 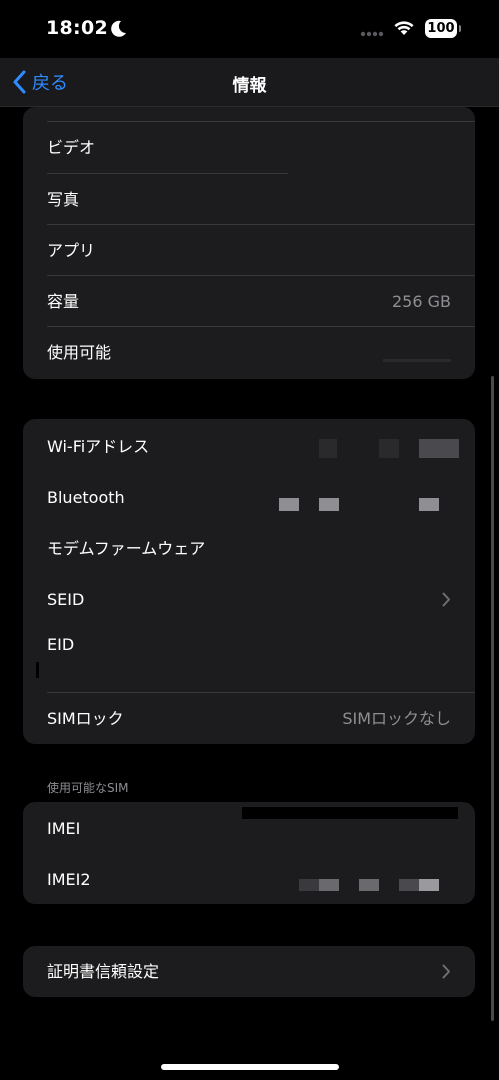 What do you see at coordinates (421, 301) in the screenshot?
I see `capacity-value: 256 GB` at bounding box center [421, 301].